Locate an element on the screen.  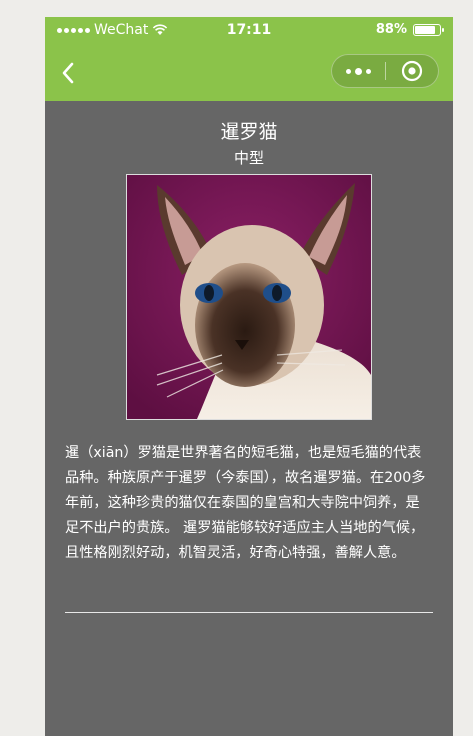
close-miniprogram-button is located at coordinates (412, 71).